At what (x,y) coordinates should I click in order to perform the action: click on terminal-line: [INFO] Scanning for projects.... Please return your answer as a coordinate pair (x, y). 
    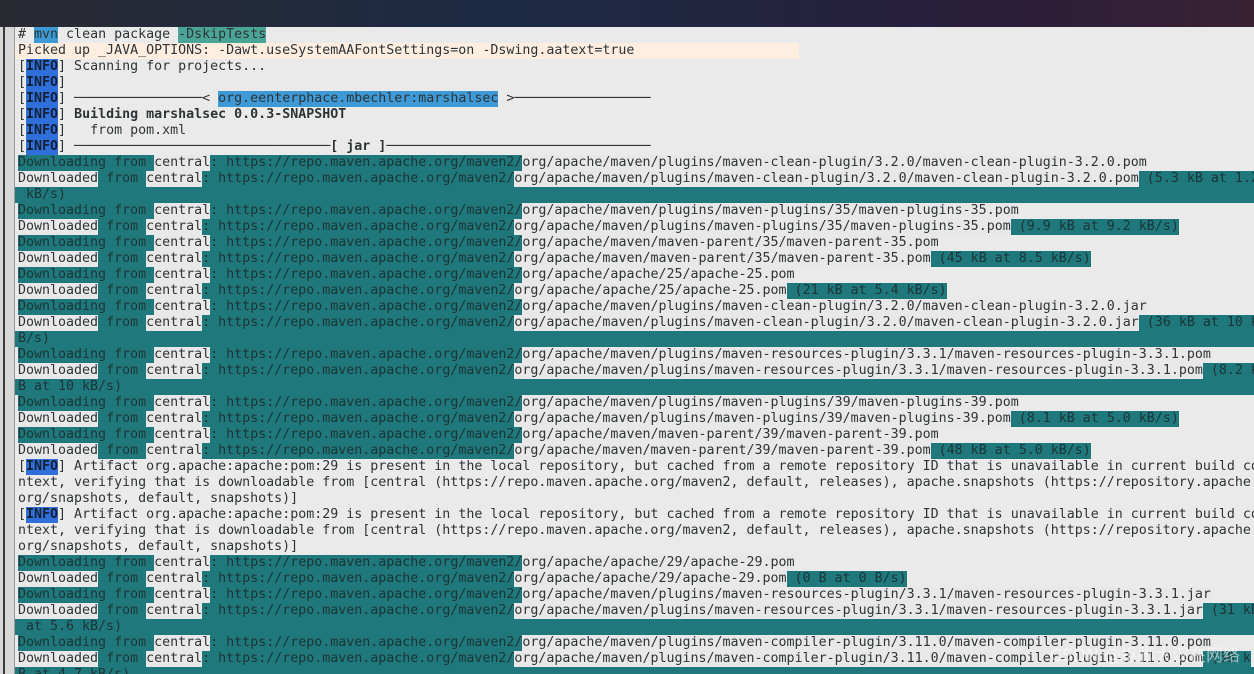
    Looking at the image, I should click on (142, 67).